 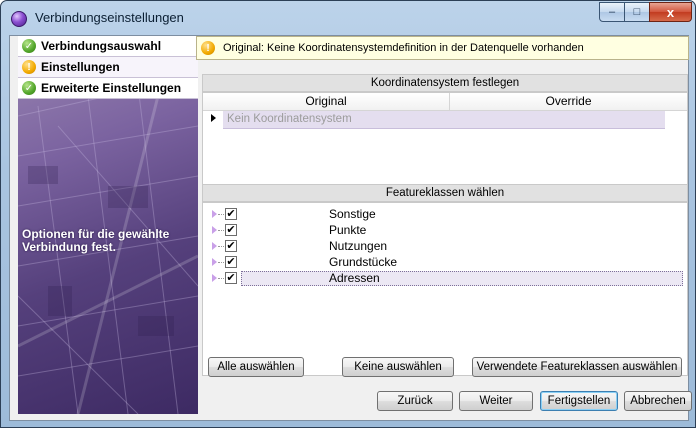 I want to click on column-header-original: Original, so click(x=326, y=102).